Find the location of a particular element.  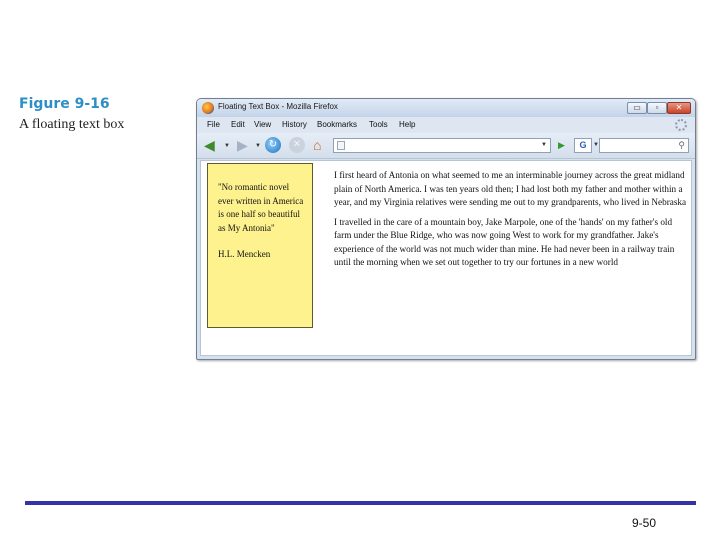

address-dropdown-icon: ▼ is located at coordinates (544, 145).